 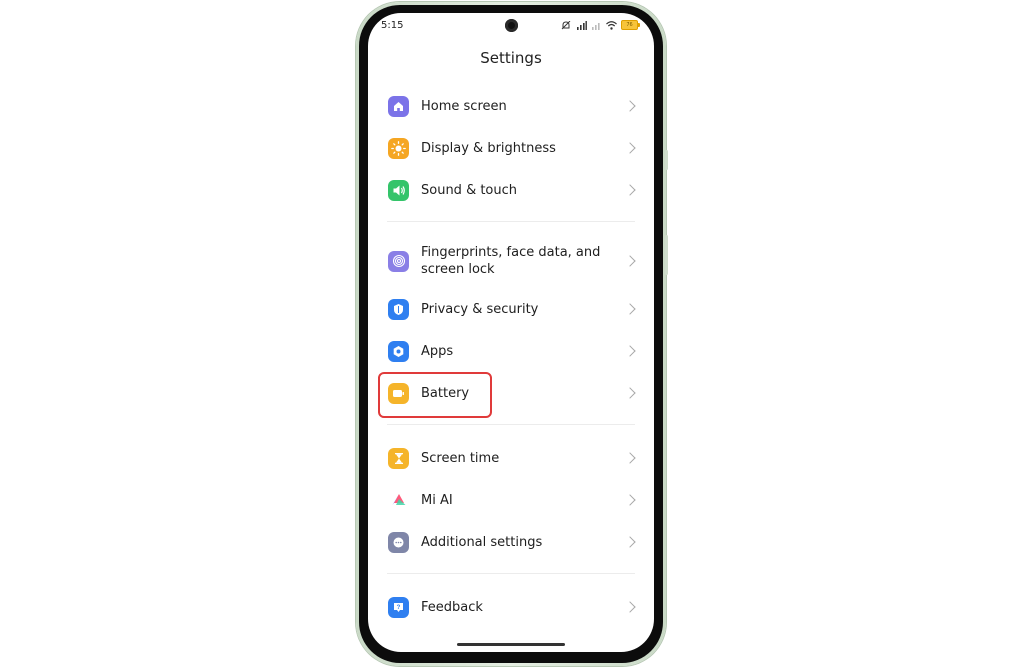 What do you see at coordinates (398, 261) in the screenshot?
I see `fingerprint-icon` at bounding box center [398, 261].